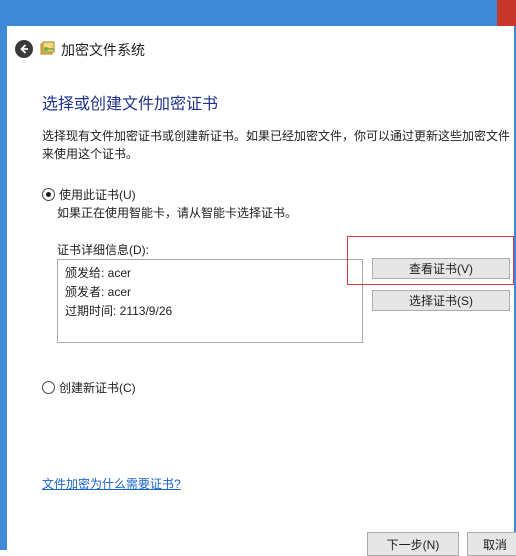 The image size is (516, 556). What do you see at coordinates (48, 194) in the screenshot?
I see `use-cert-radio` at bounding box center [48, 194].